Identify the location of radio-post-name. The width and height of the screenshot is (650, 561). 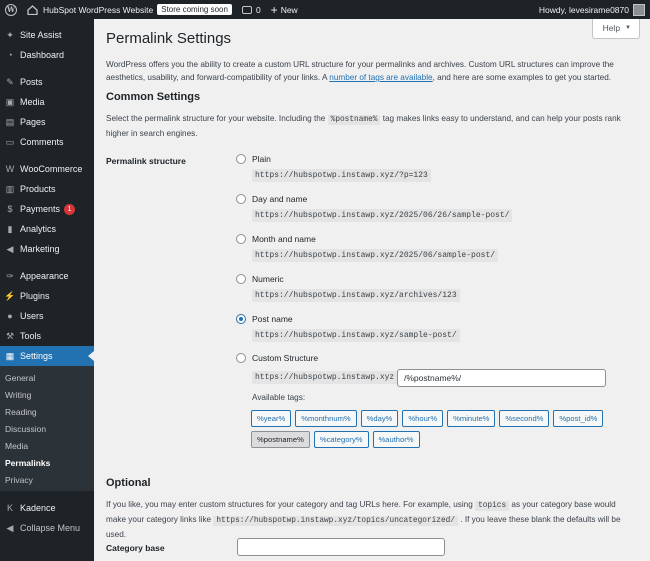
(241, 319).